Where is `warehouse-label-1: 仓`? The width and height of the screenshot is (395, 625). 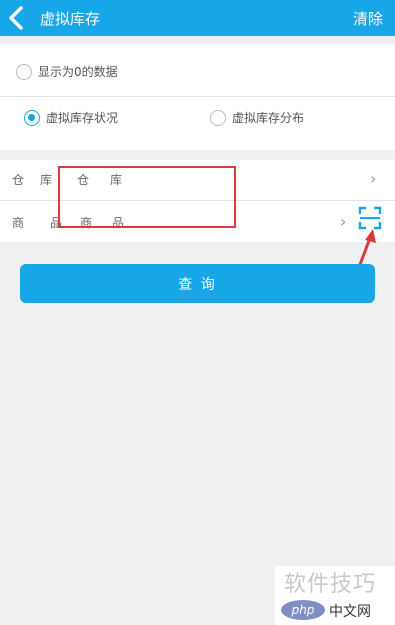 warehouse-label-1: 仓 is located at coordinates (18, 180).